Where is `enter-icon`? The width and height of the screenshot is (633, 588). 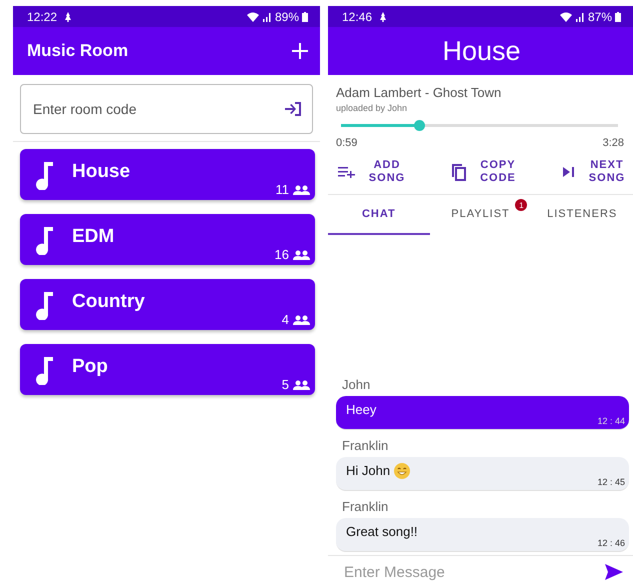 enter-icon is located at coordinates (293, 109).